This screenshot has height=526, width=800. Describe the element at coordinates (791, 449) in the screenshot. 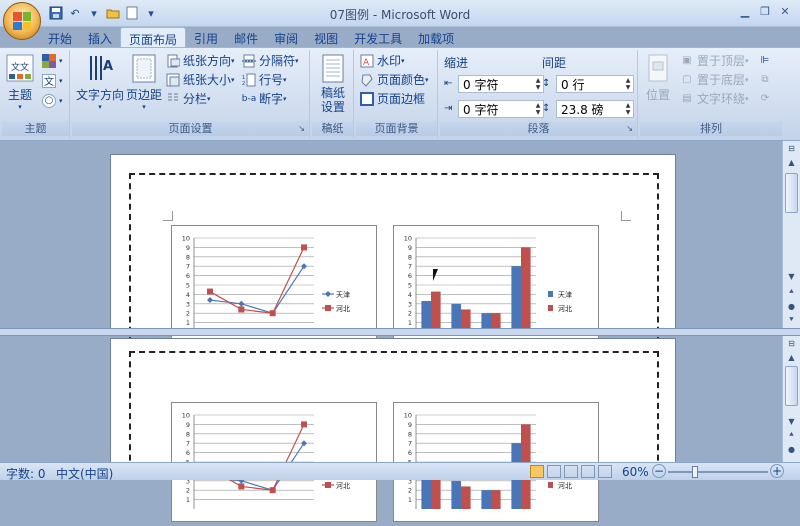

I see `select-browse-object-bottom-icon: ●` at that location.